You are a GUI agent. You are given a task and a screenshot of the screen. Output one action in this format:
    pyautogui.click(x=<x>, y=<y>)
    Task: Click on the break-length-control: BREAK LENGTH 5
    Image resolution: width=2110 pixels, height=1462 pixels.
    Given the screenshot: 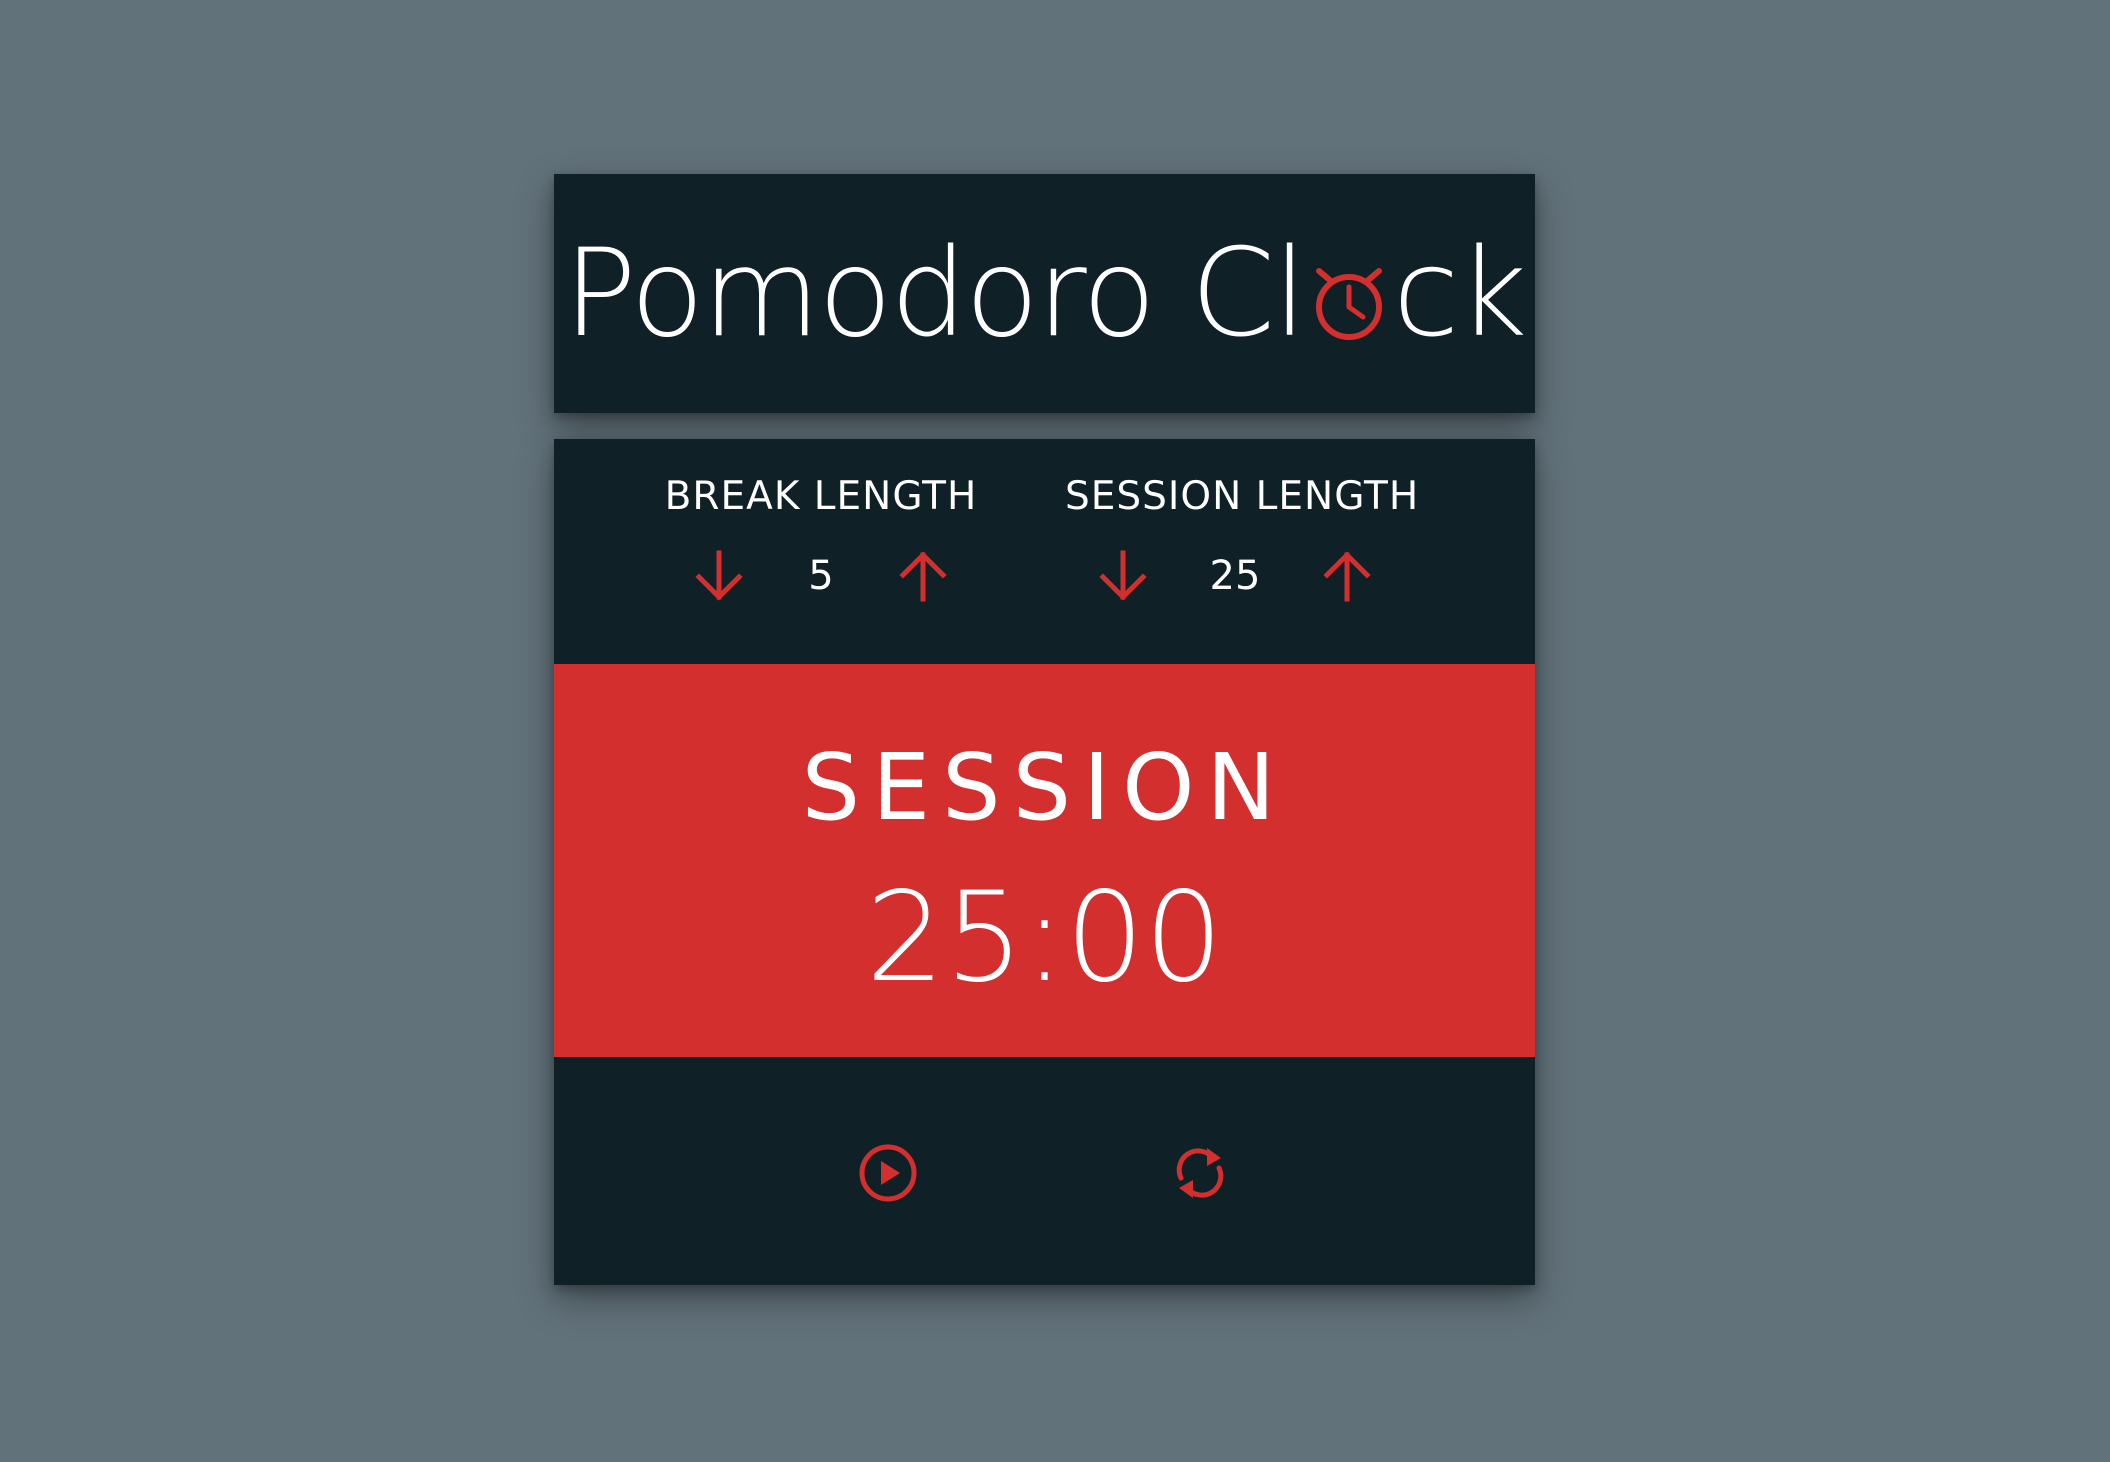 What is the action you would take?
    pyautogui.click(x=821, y=542)
    